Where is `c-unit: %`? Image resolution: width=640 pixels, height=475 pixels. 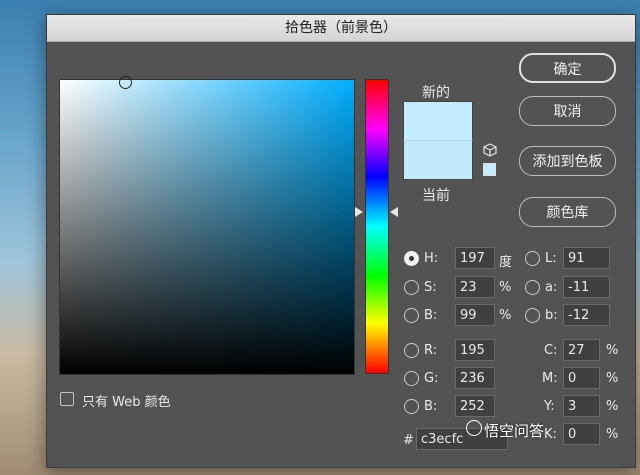 c-unit: % is located at coordinates (612, 350).